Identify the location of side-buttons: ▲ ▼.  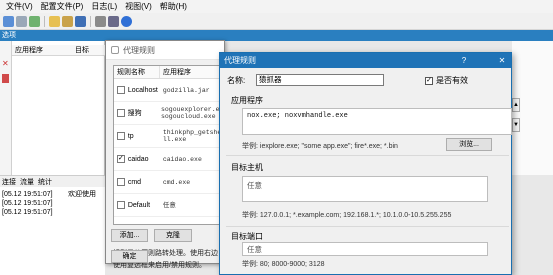
(517, 118).